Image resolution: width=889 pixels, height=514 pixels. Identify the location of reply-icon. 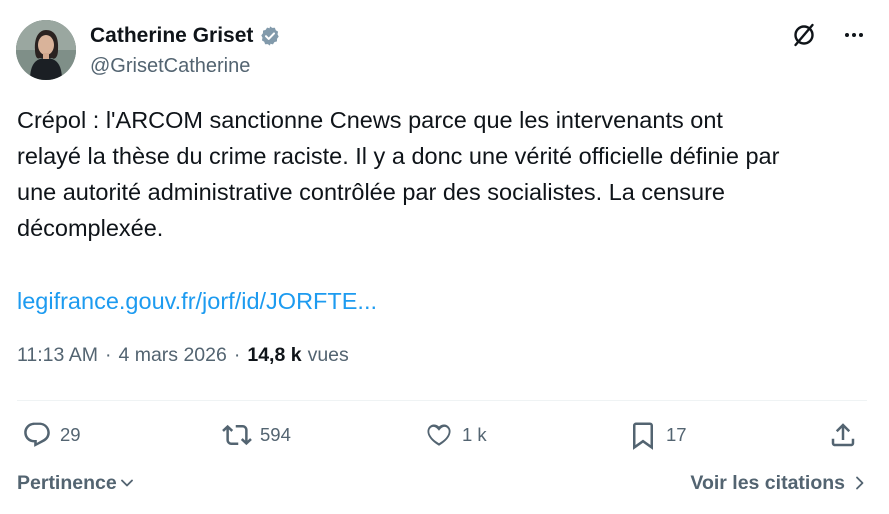
(37, 434).